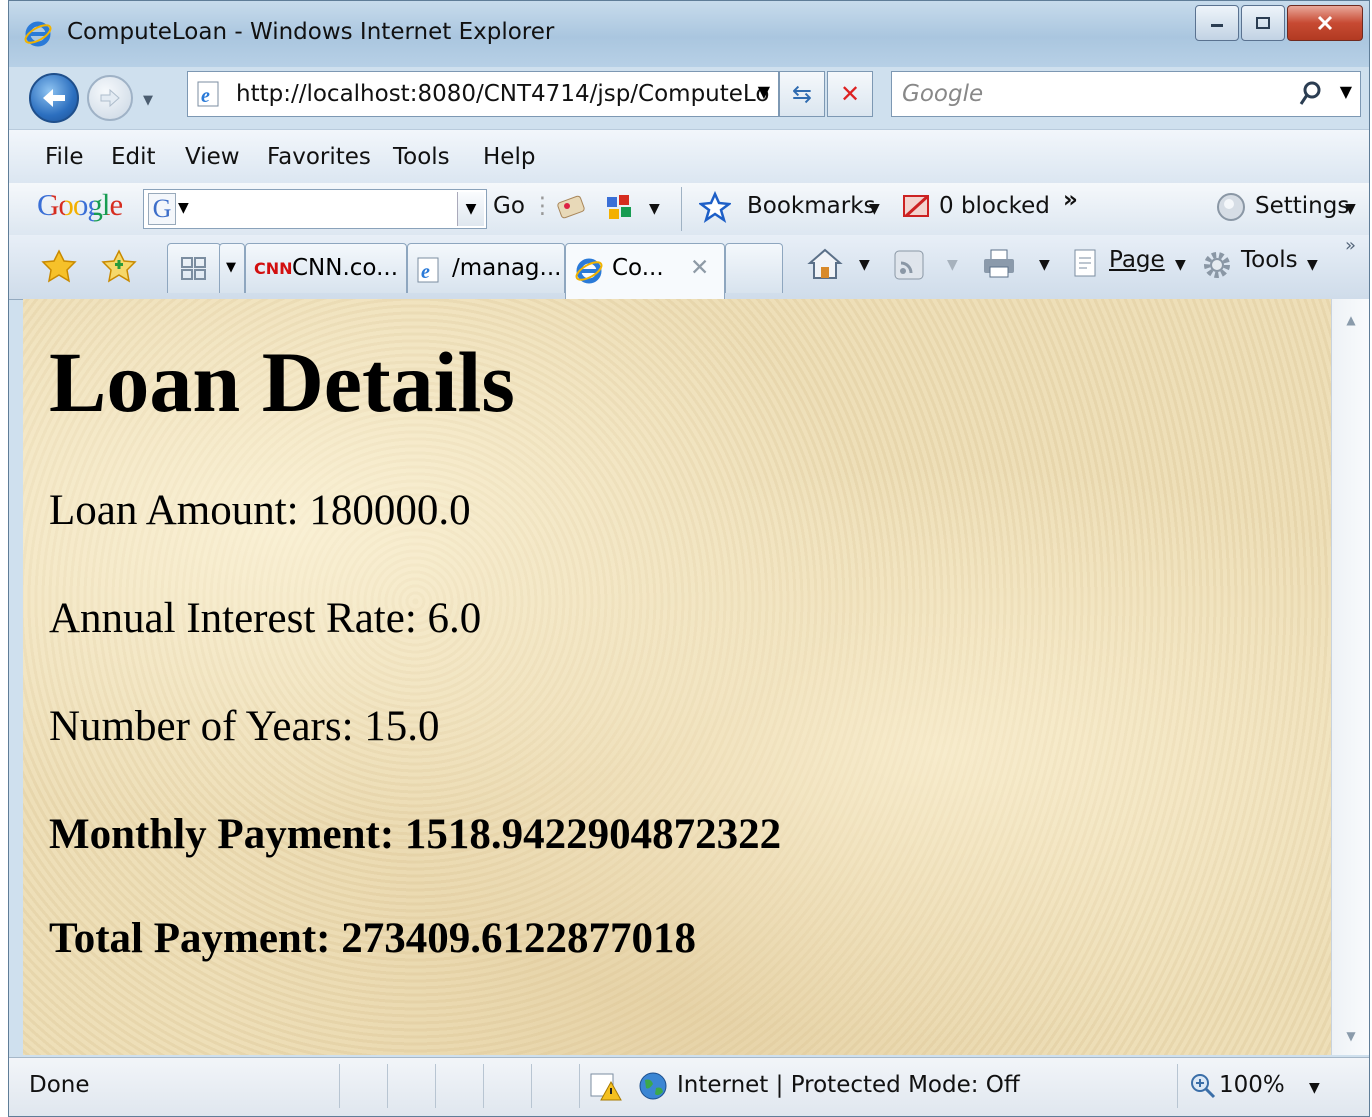 The image size is (1372, 1117). I want to click on close-tab-icon: ✕, so click(699, 268).